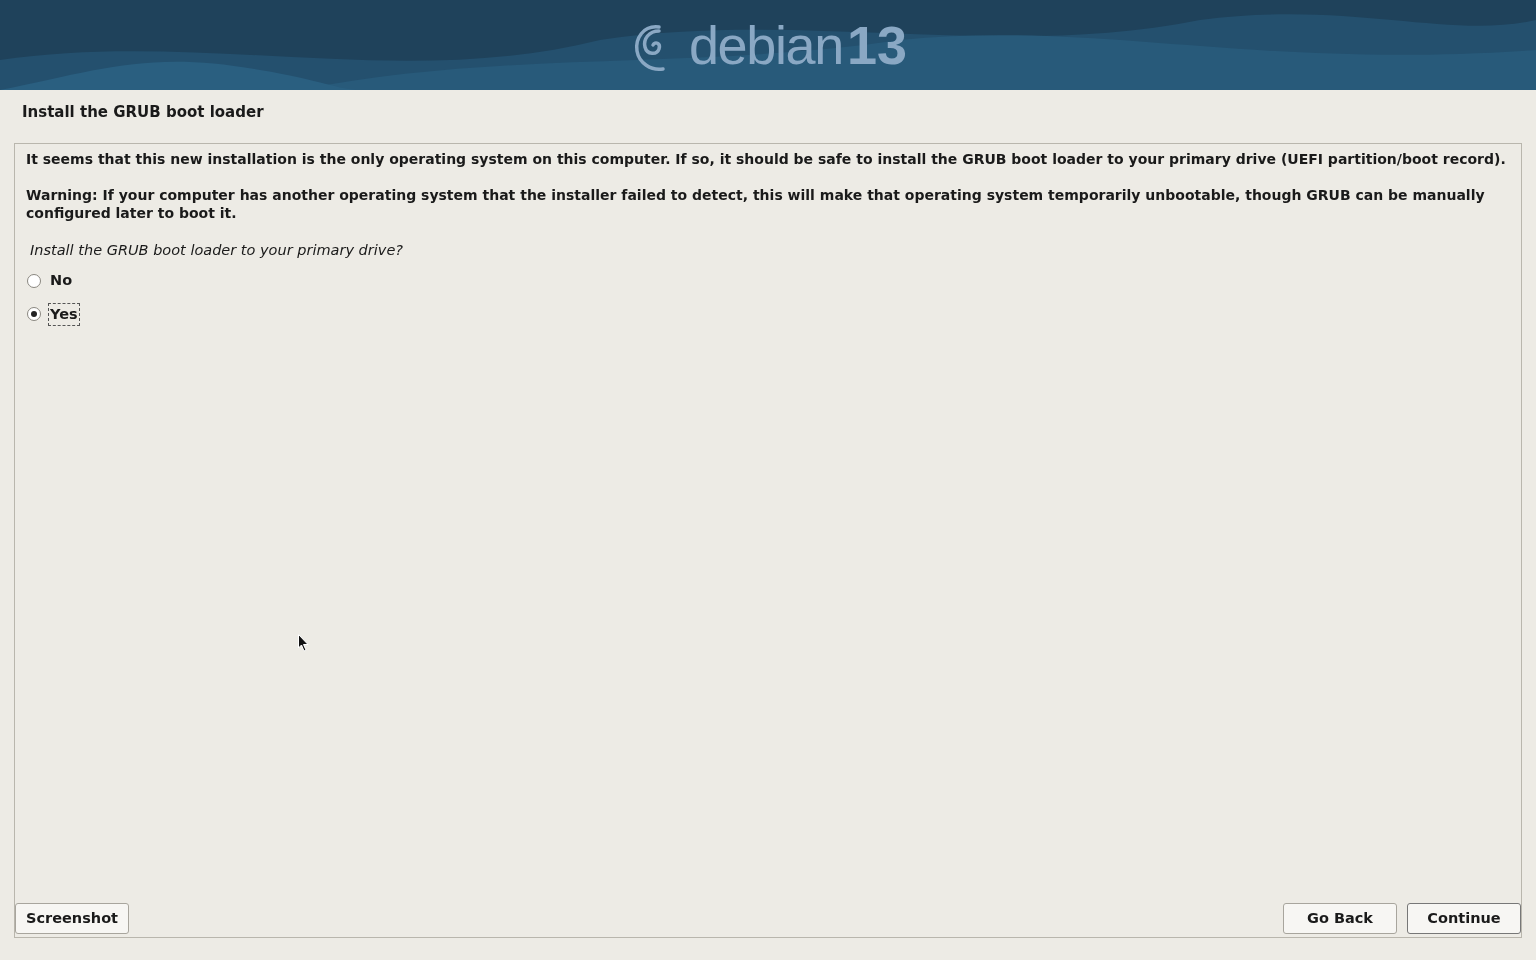 The image size is (1536, 960). I want to click on logo-text: debian, so click(765, 45).